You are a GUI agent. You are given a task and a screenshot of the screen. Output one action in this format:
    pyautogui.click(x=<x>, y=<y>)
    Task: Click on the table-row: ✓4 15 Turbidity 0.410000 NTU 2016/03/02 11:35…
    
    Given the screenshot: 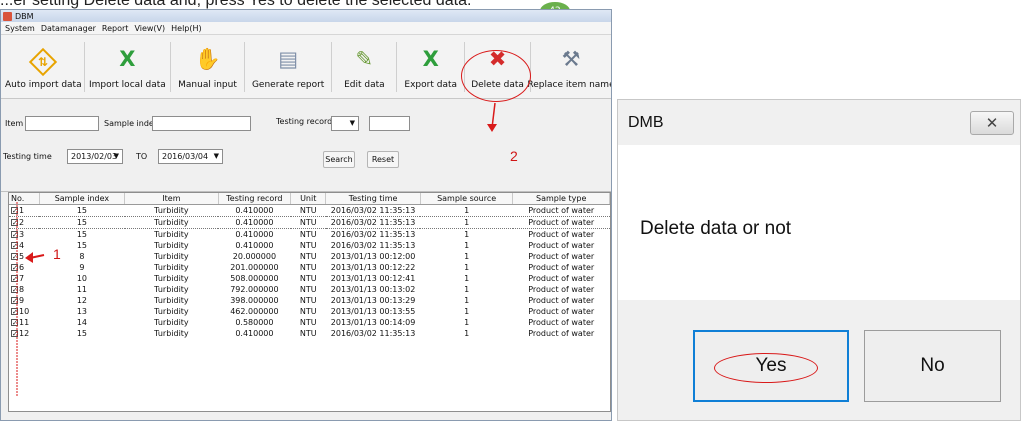 What is the action you would take?
    pyautogui.click(x=309, y=245)
    